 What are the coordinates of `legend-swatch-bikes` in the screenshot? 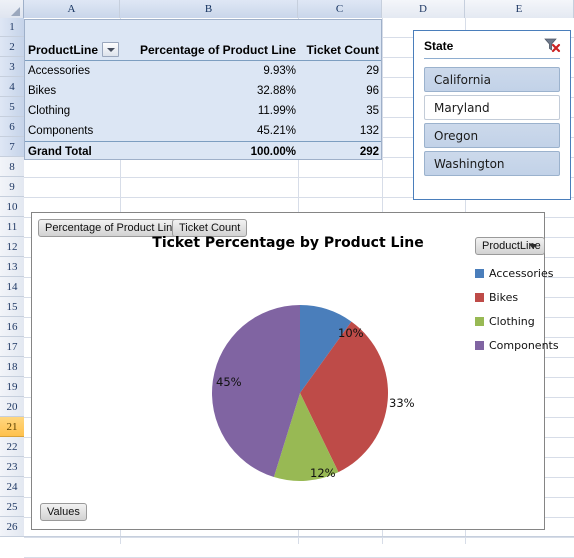 It's located at (479, 297).